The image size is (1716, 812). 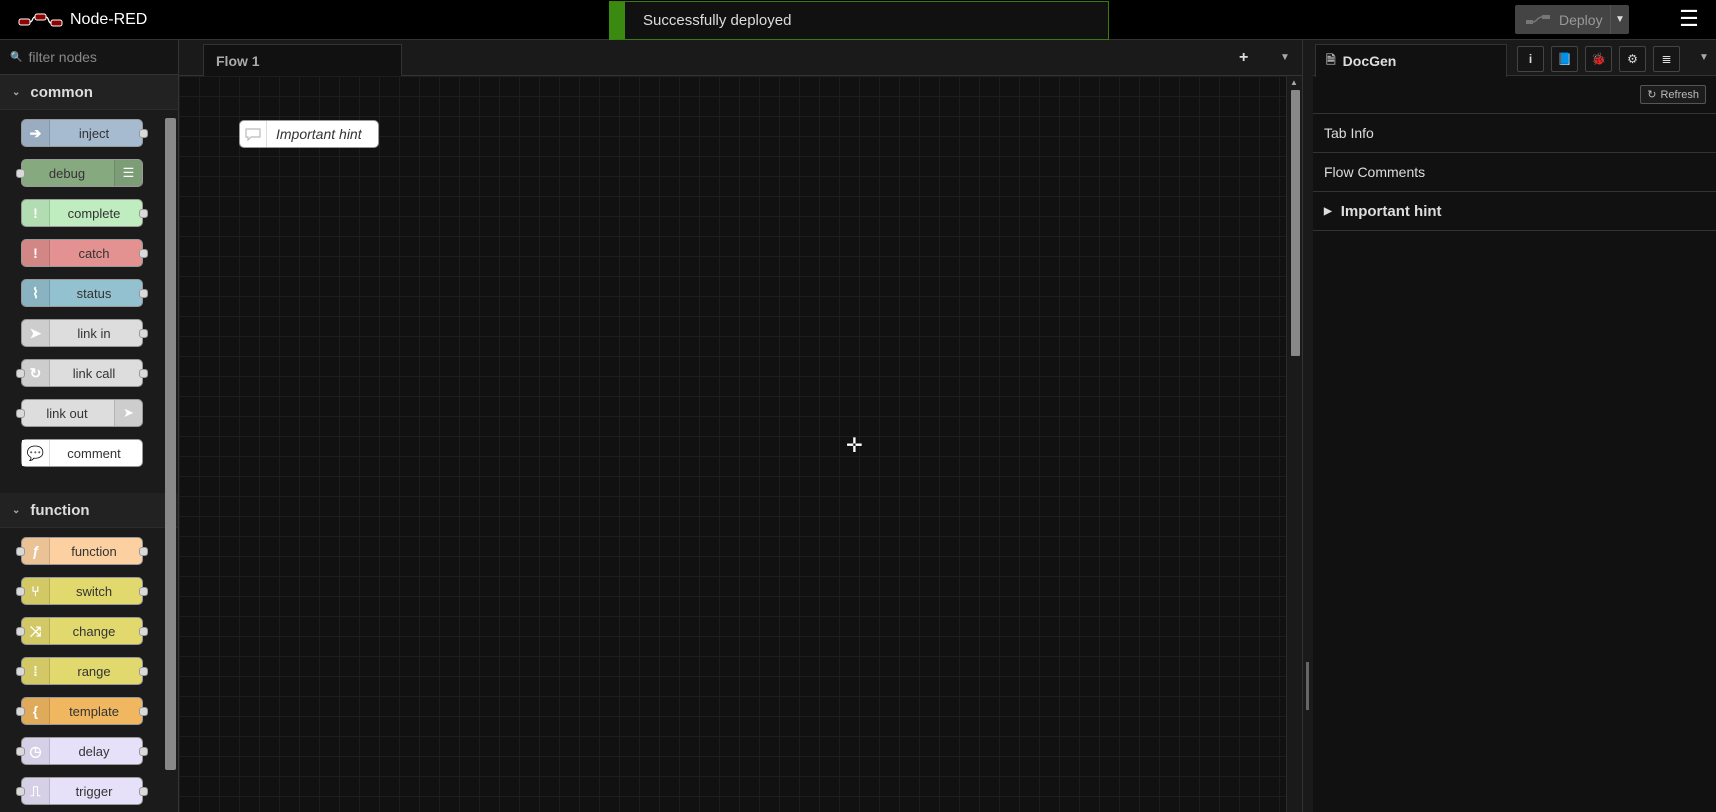 What do you see at coordinates (1514, 211) in the screenshot?
I see `sidebar-row-important-hint: ▶ Important hint` at bounding box center [1514, 211].